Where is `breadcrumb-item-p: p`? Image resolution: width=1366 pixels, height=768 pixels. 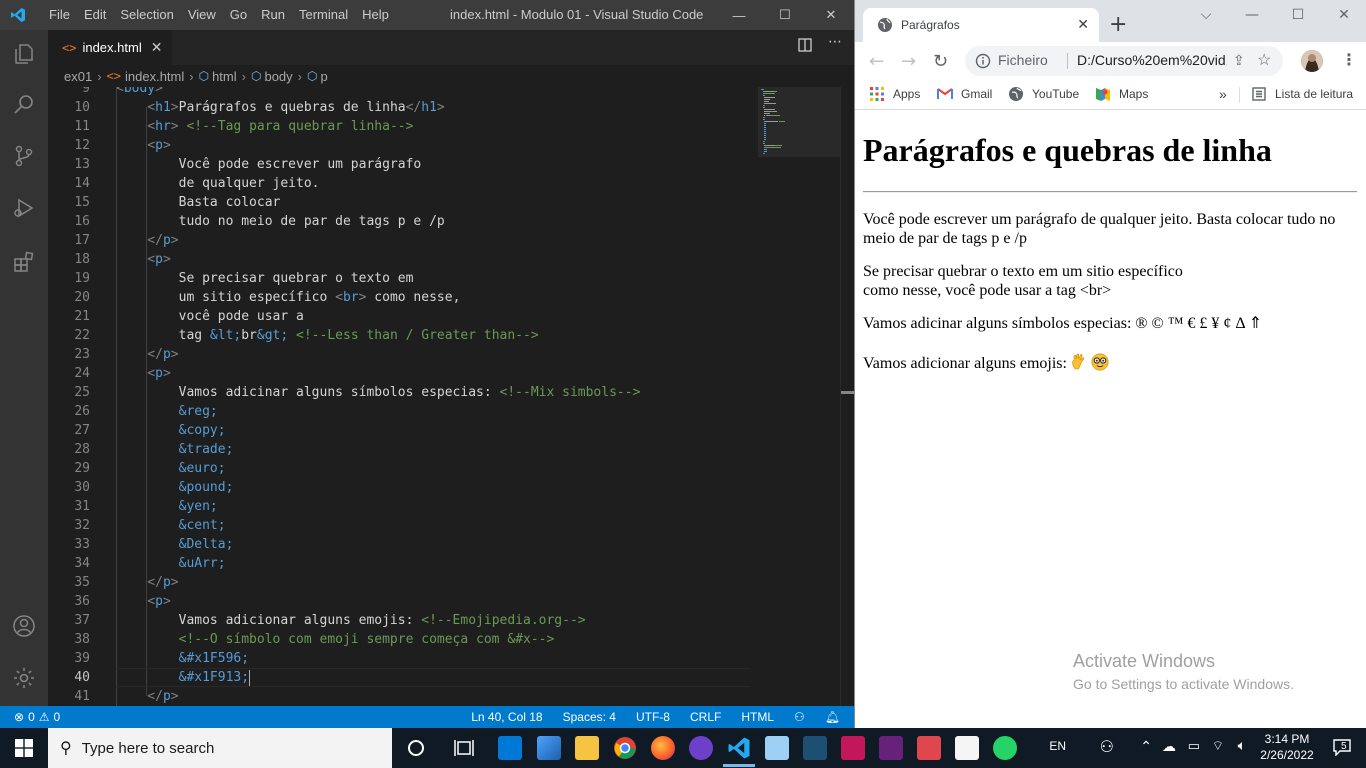
breadcrumb-item-p: p is located at coordinates (324, 76).